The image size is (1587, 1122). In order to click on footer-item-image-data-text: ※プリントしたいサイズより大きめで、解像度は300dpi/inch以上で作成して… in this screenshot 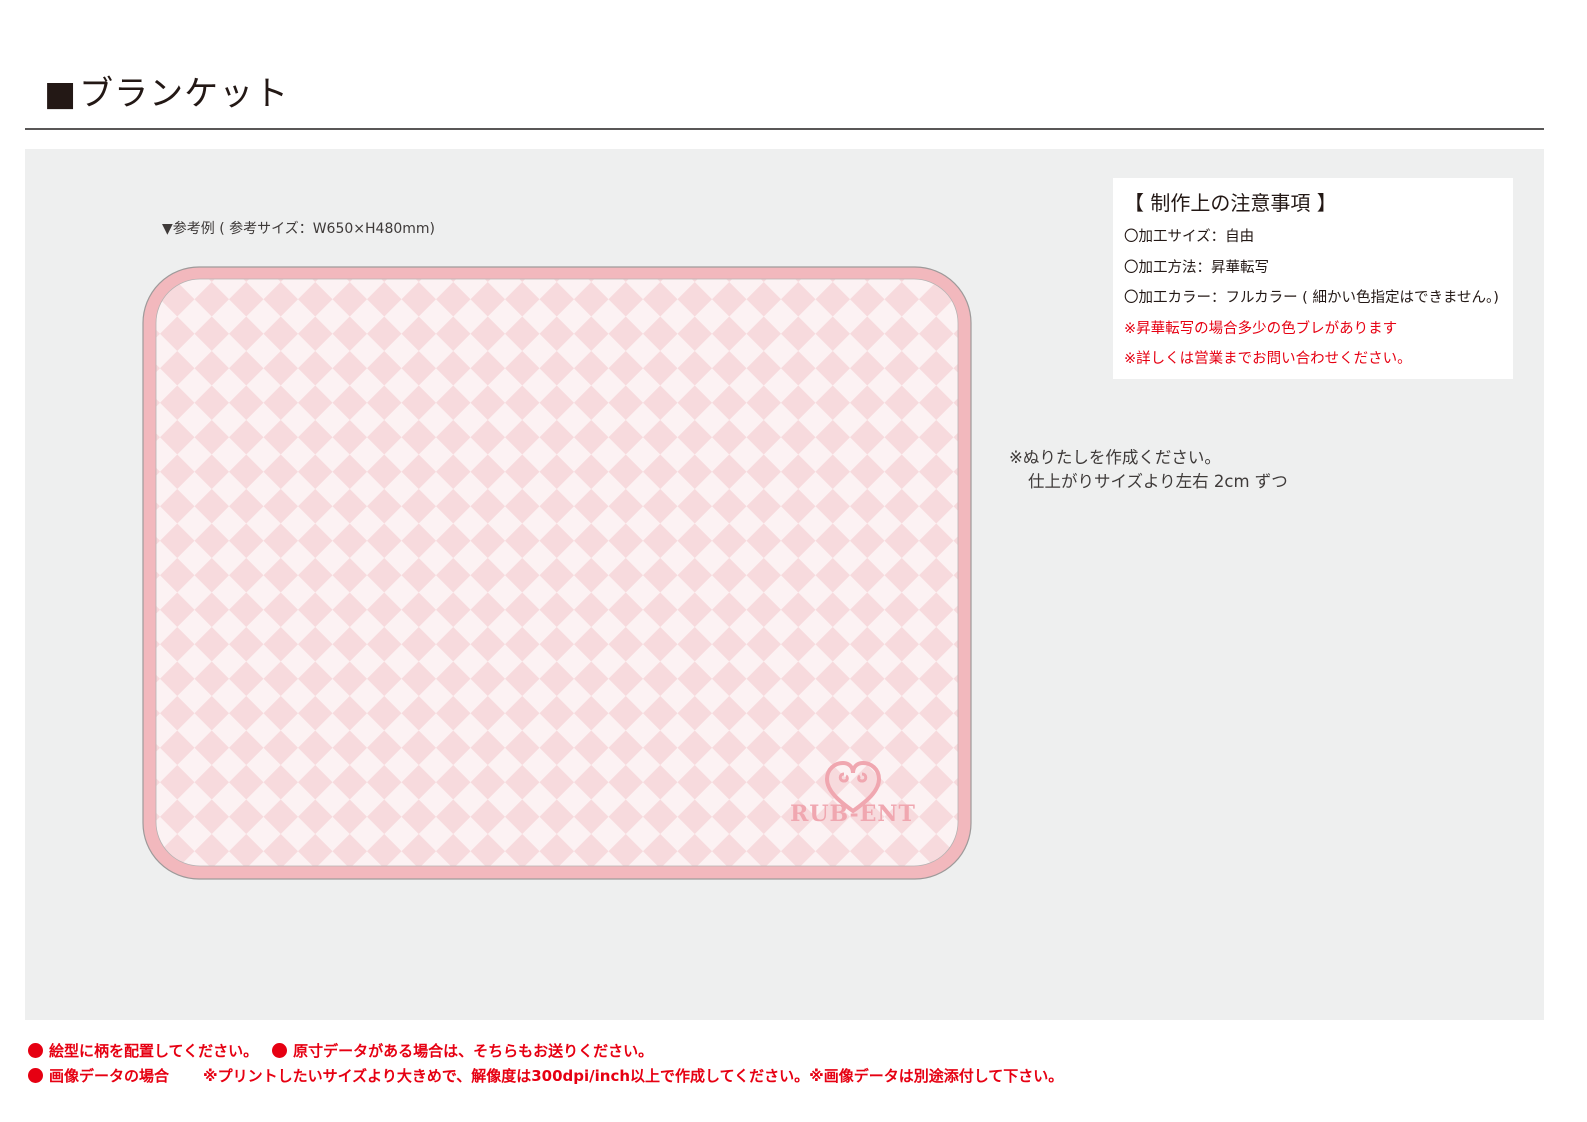, I will do `click(633, 1076)`.